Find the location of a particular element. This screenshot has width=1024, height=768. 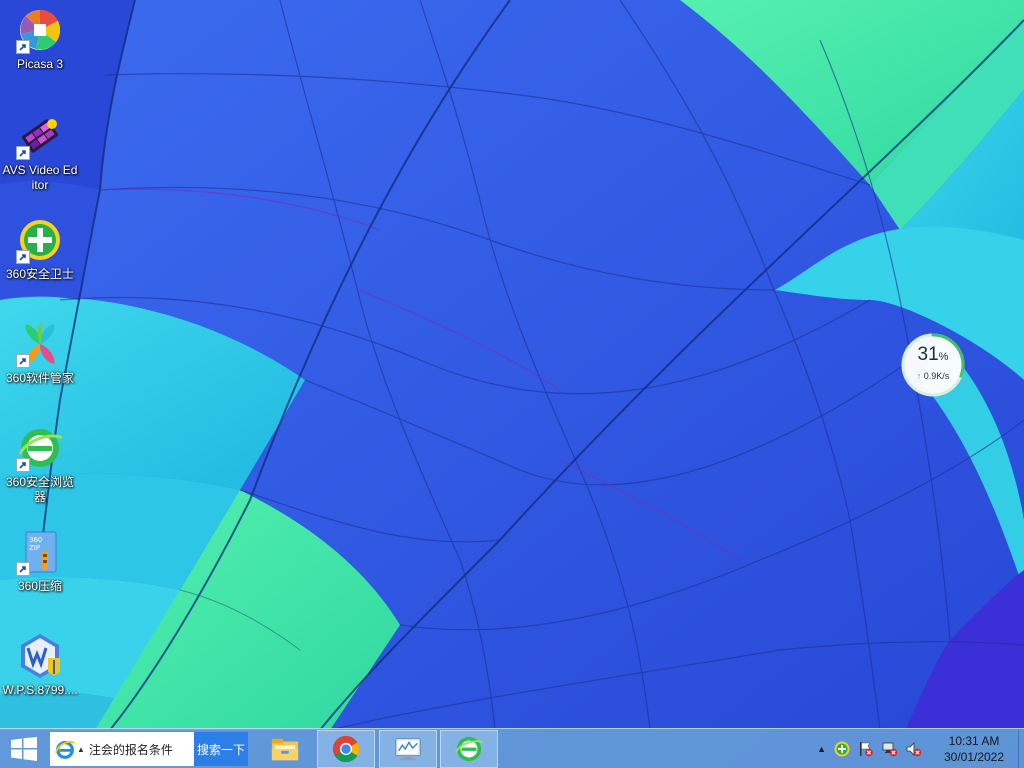

taskbar: ▲ 注会的报名条件 搜索一下 ▲ 10:31 AM 30/01/2022 is located at coordinates (512, 748).